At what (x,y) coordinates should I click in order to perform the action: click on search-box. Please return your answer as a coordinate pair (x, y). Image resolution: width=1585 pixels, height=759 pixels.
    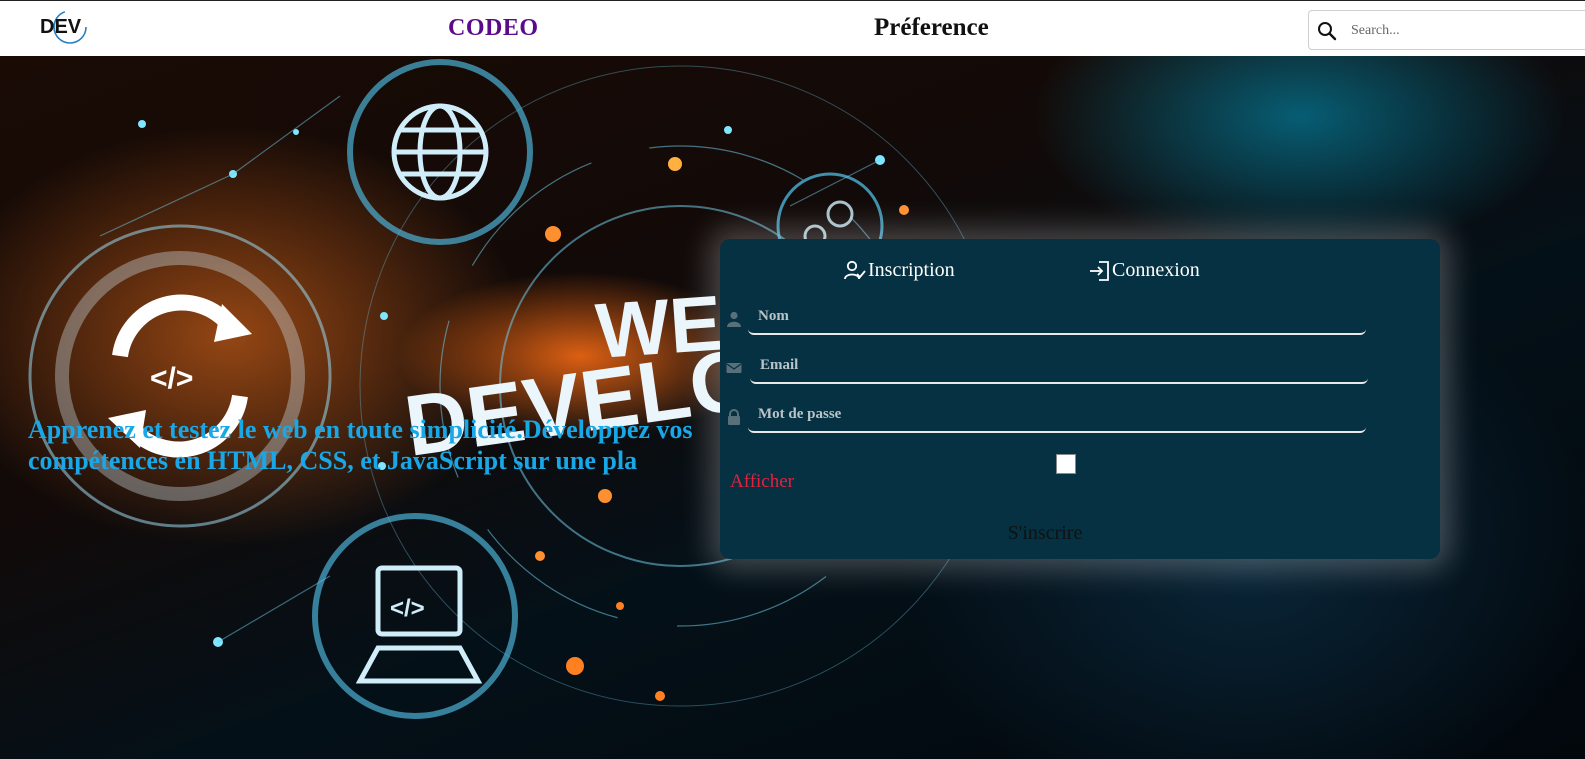
    Looking at the image, I should click on (1446, 30).